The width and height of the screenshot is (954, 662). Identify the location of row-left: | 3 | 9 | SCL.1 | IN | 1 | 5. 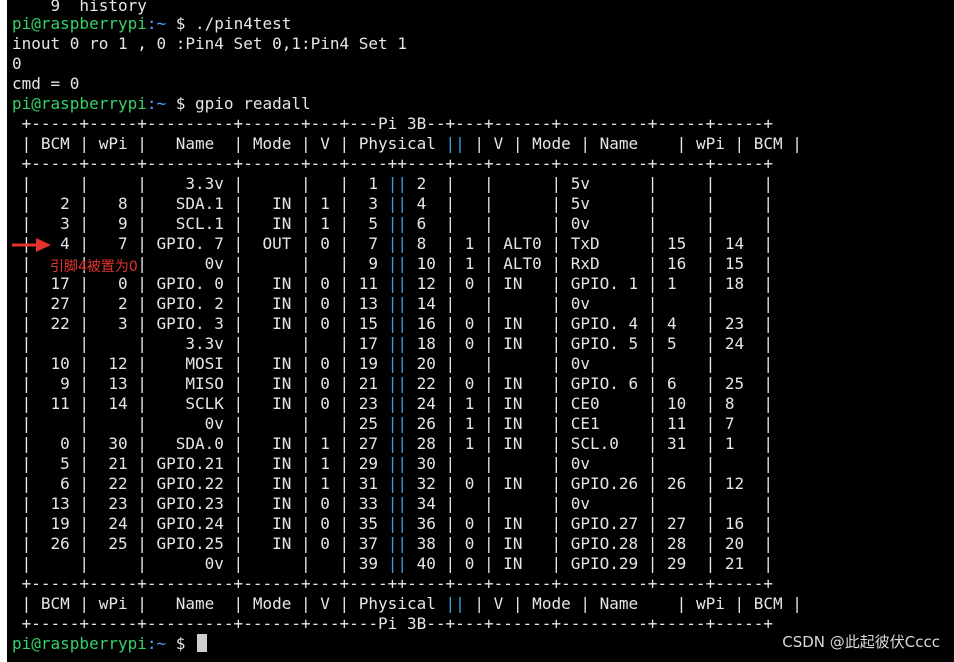
(200, 223).